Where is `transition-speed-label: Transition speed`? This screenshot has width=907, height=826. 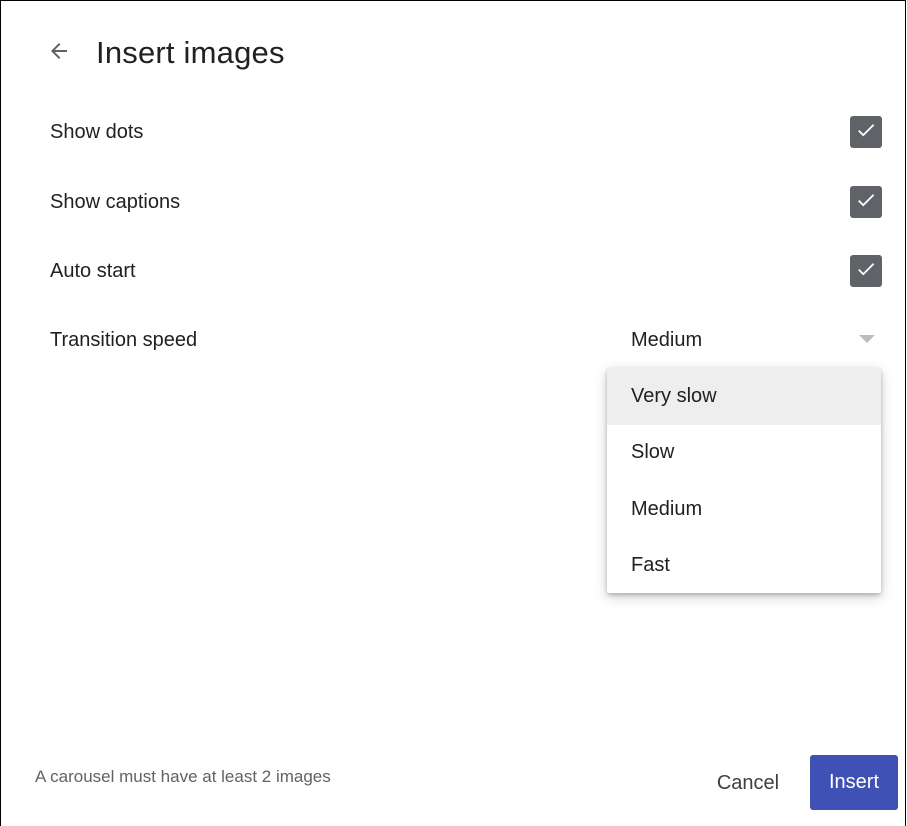
transition-speed-label: Transition speed is located at coordinates (124, 339).